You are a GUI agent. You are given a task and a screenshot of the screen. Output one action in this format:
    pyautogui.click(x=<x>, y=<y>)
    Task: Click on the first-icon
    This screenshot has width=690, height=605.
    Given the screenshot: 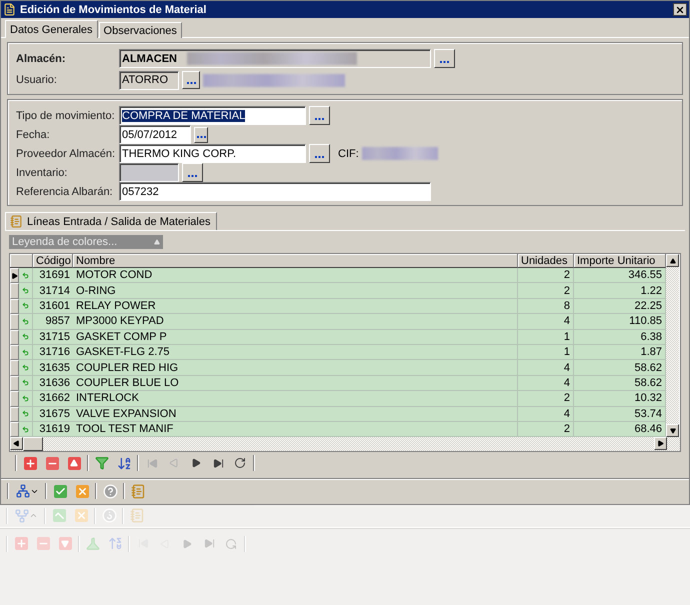 What is the action you would take?
    pyautogui.click(x=152, y=463)
    